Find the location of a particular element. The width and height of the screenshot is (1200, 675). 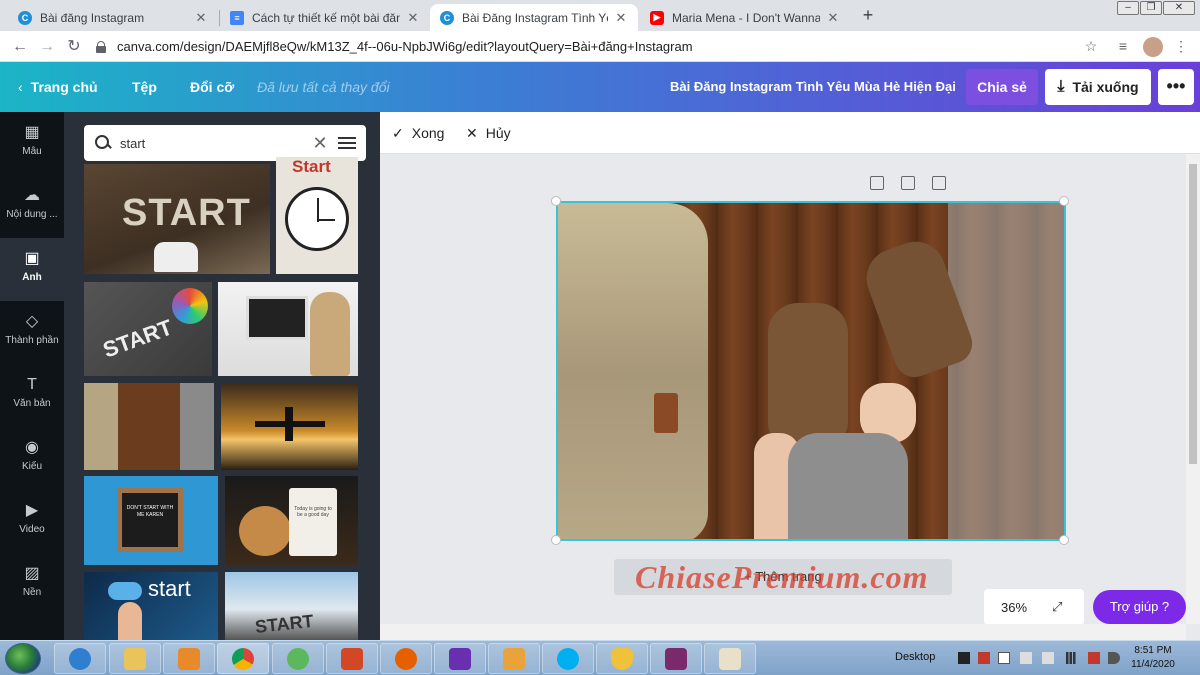

rail-item-text: T Văn bản is located at coordinates (32, 395).